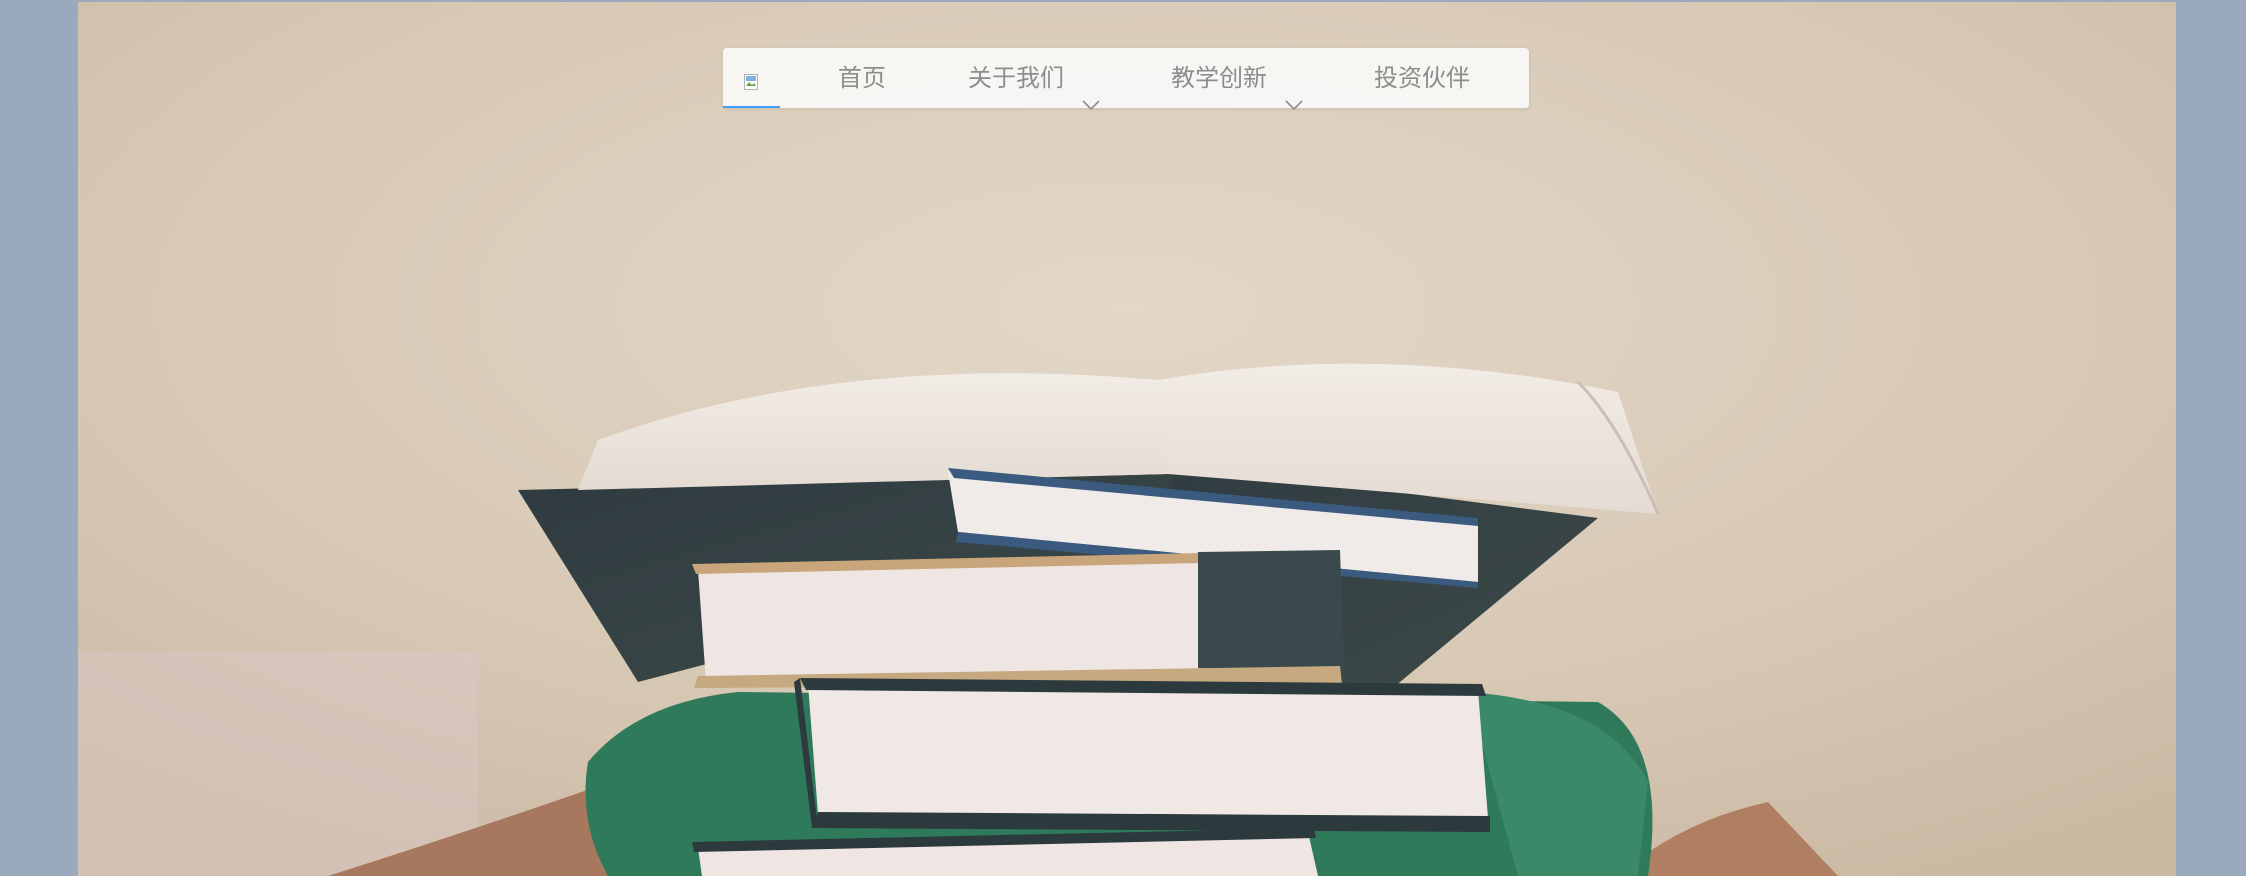  Describe the element at coordinates (1126, 79) in the screenshot. I see `top-navigation-bar: 首页 关于我们 教学创新 投资伙伴` at that location.